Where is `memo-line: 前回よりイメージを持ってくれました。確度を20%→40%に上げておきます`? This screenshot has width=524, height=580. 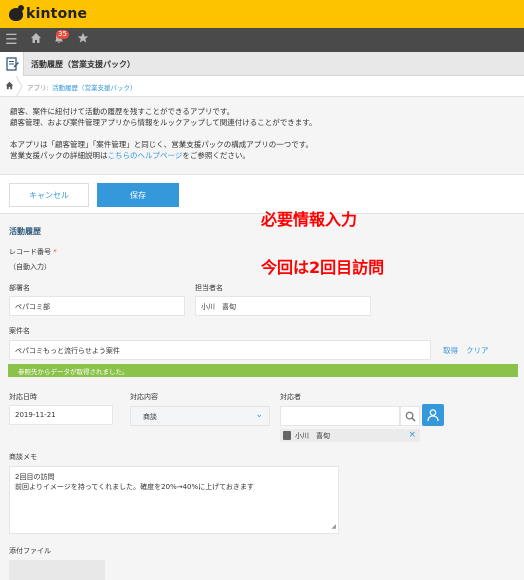
memo-line: 前回よりイメージを持ってくれました。確度を20%→40%に上げておきます is located at coordinates (134, 487).